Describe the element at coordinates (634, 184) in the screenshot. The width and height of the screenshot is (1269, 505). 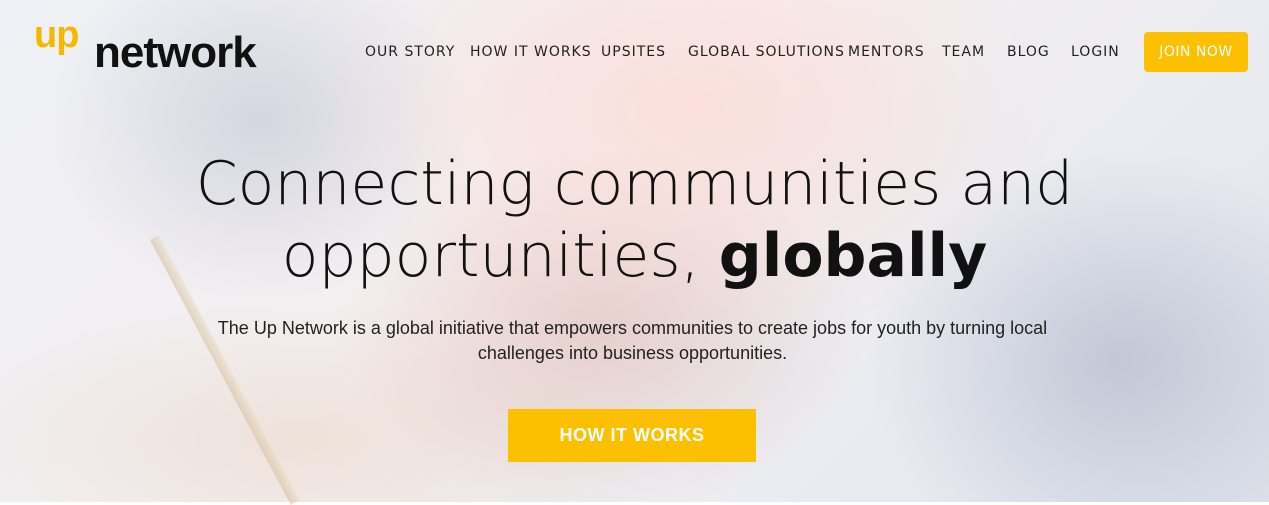
I see `headline-line1: Connecting communities and` at that location.